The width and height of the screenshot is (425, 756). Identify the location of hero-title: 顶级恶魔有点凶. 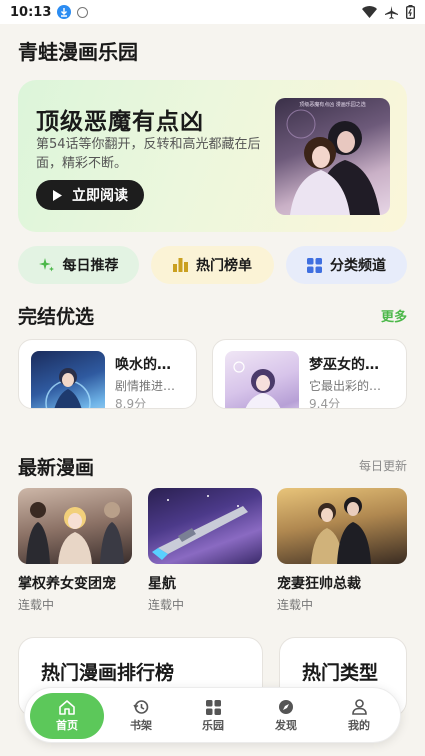
(120, 122).